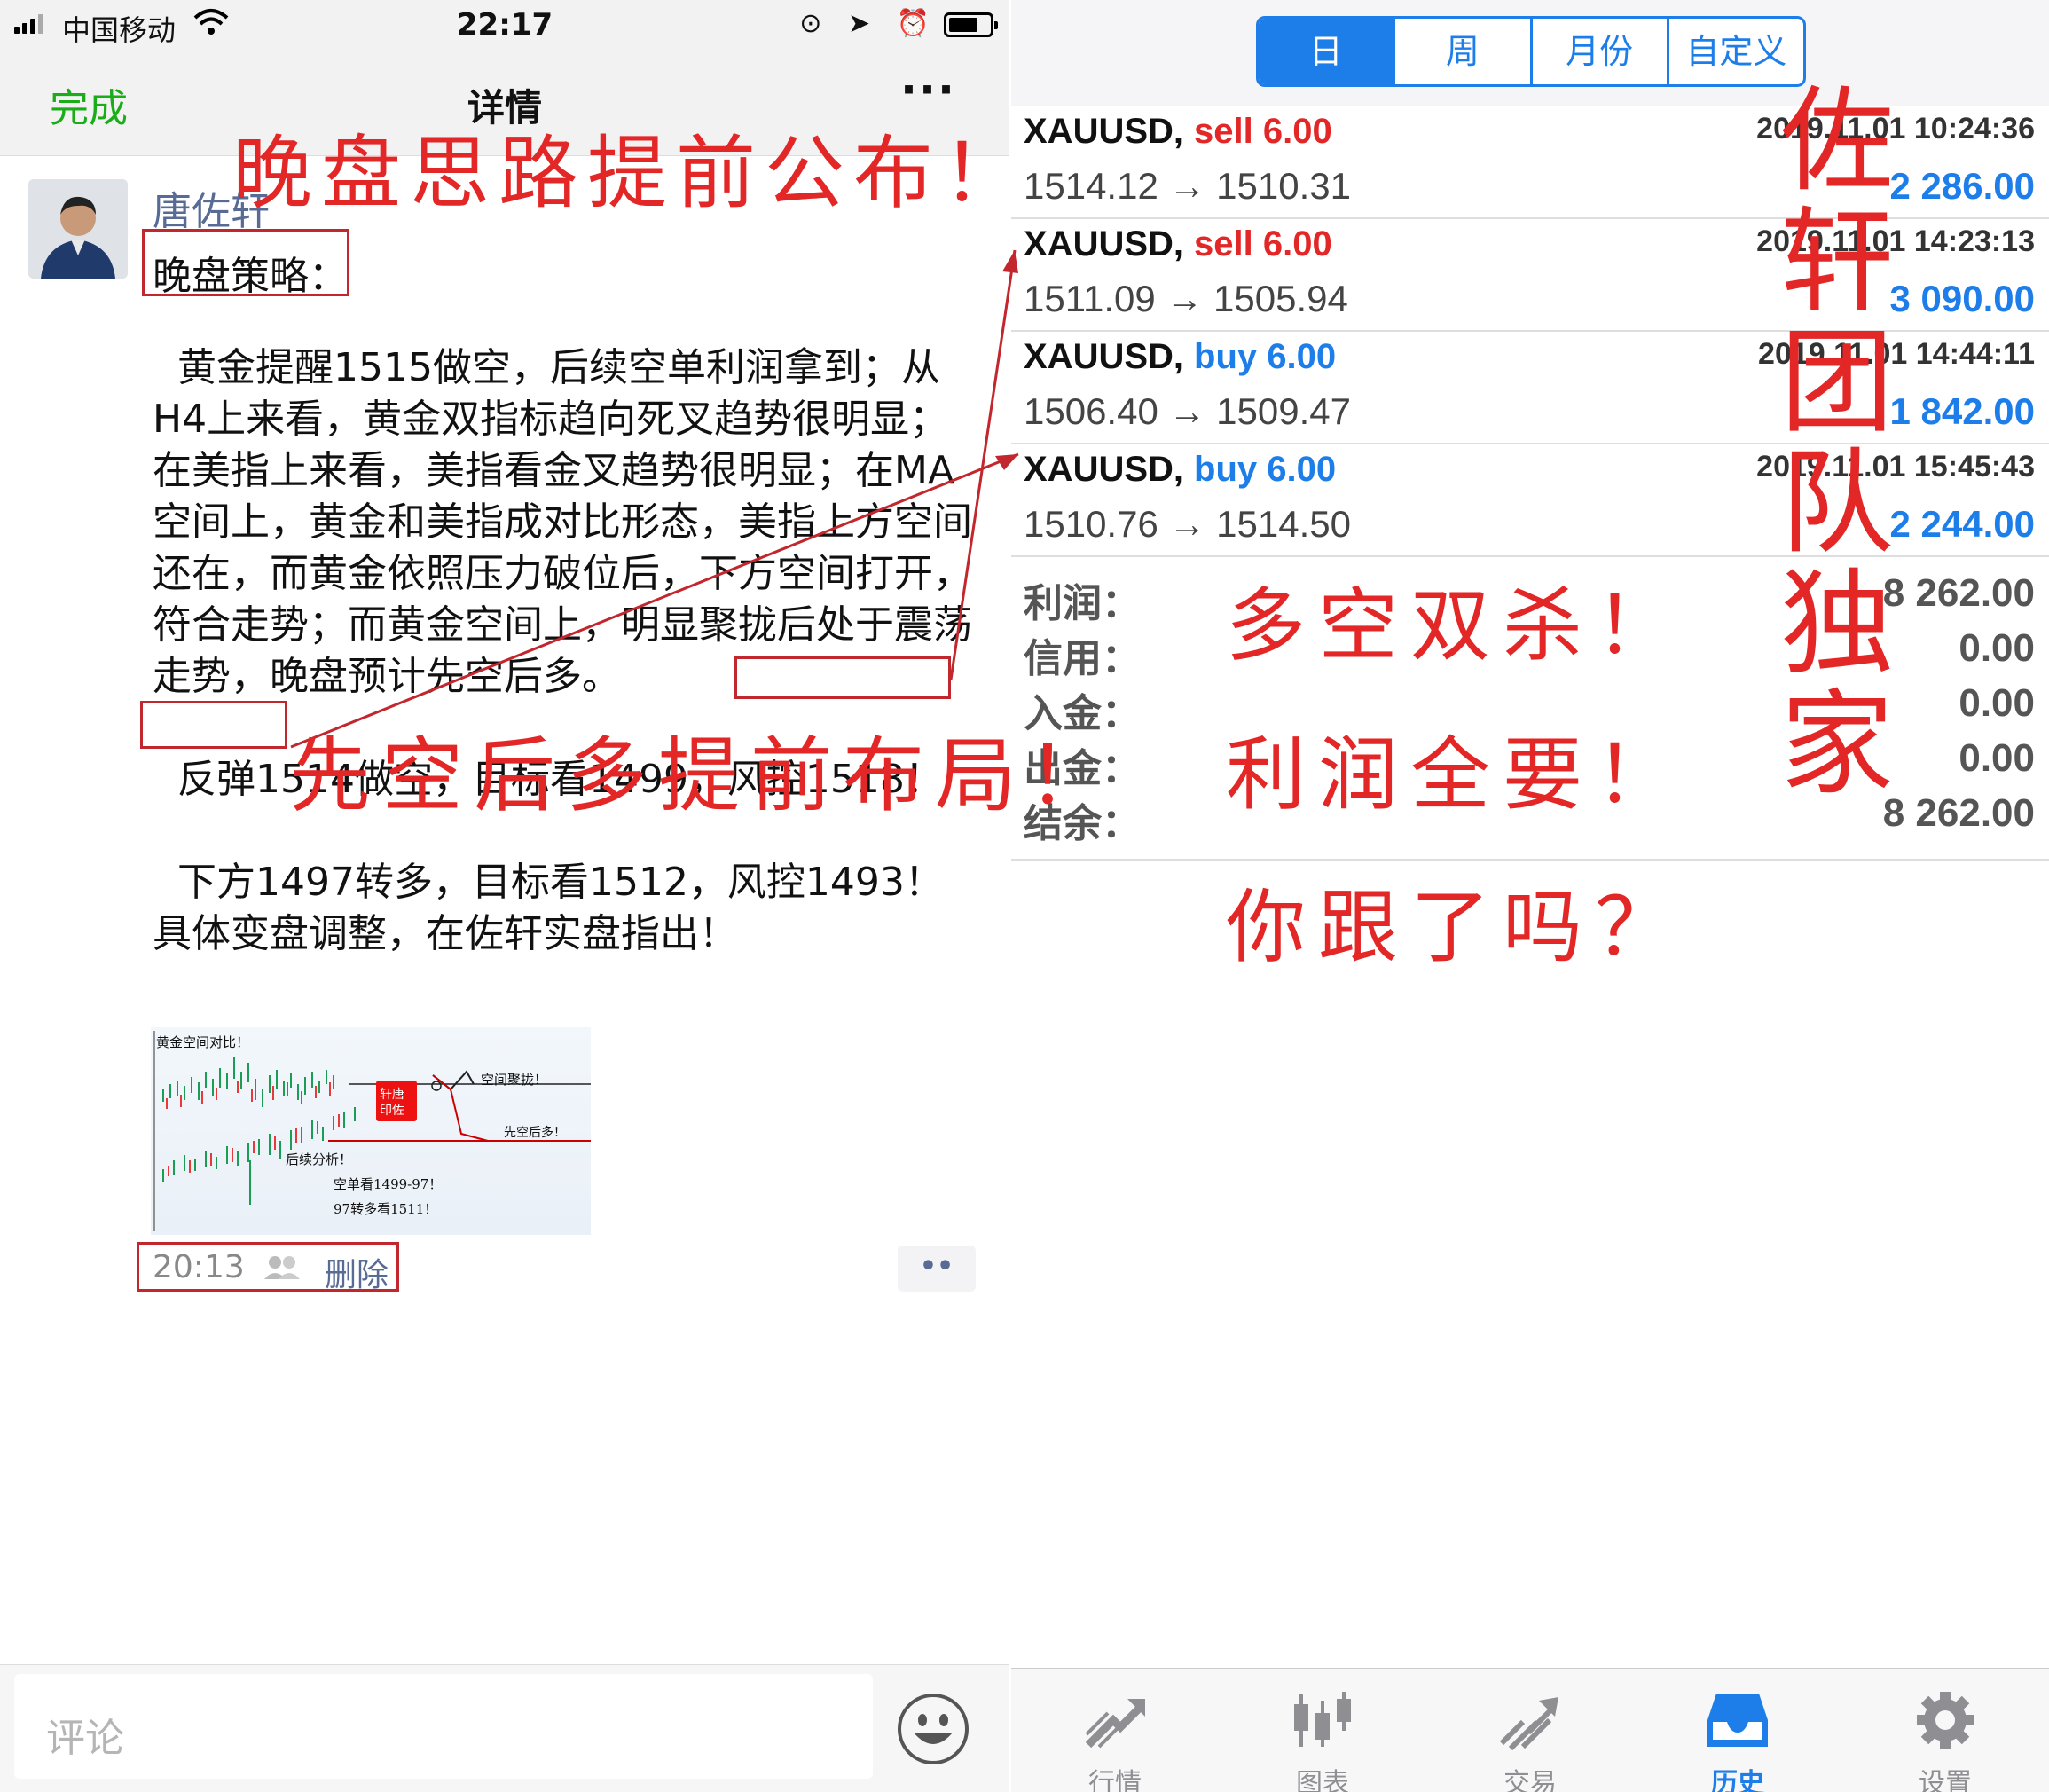 The height and width of the screenshot is (1792, 2049). I want to click on tab-bar: 行情 图表 交易 历史 设置, so click(1530, 1730).